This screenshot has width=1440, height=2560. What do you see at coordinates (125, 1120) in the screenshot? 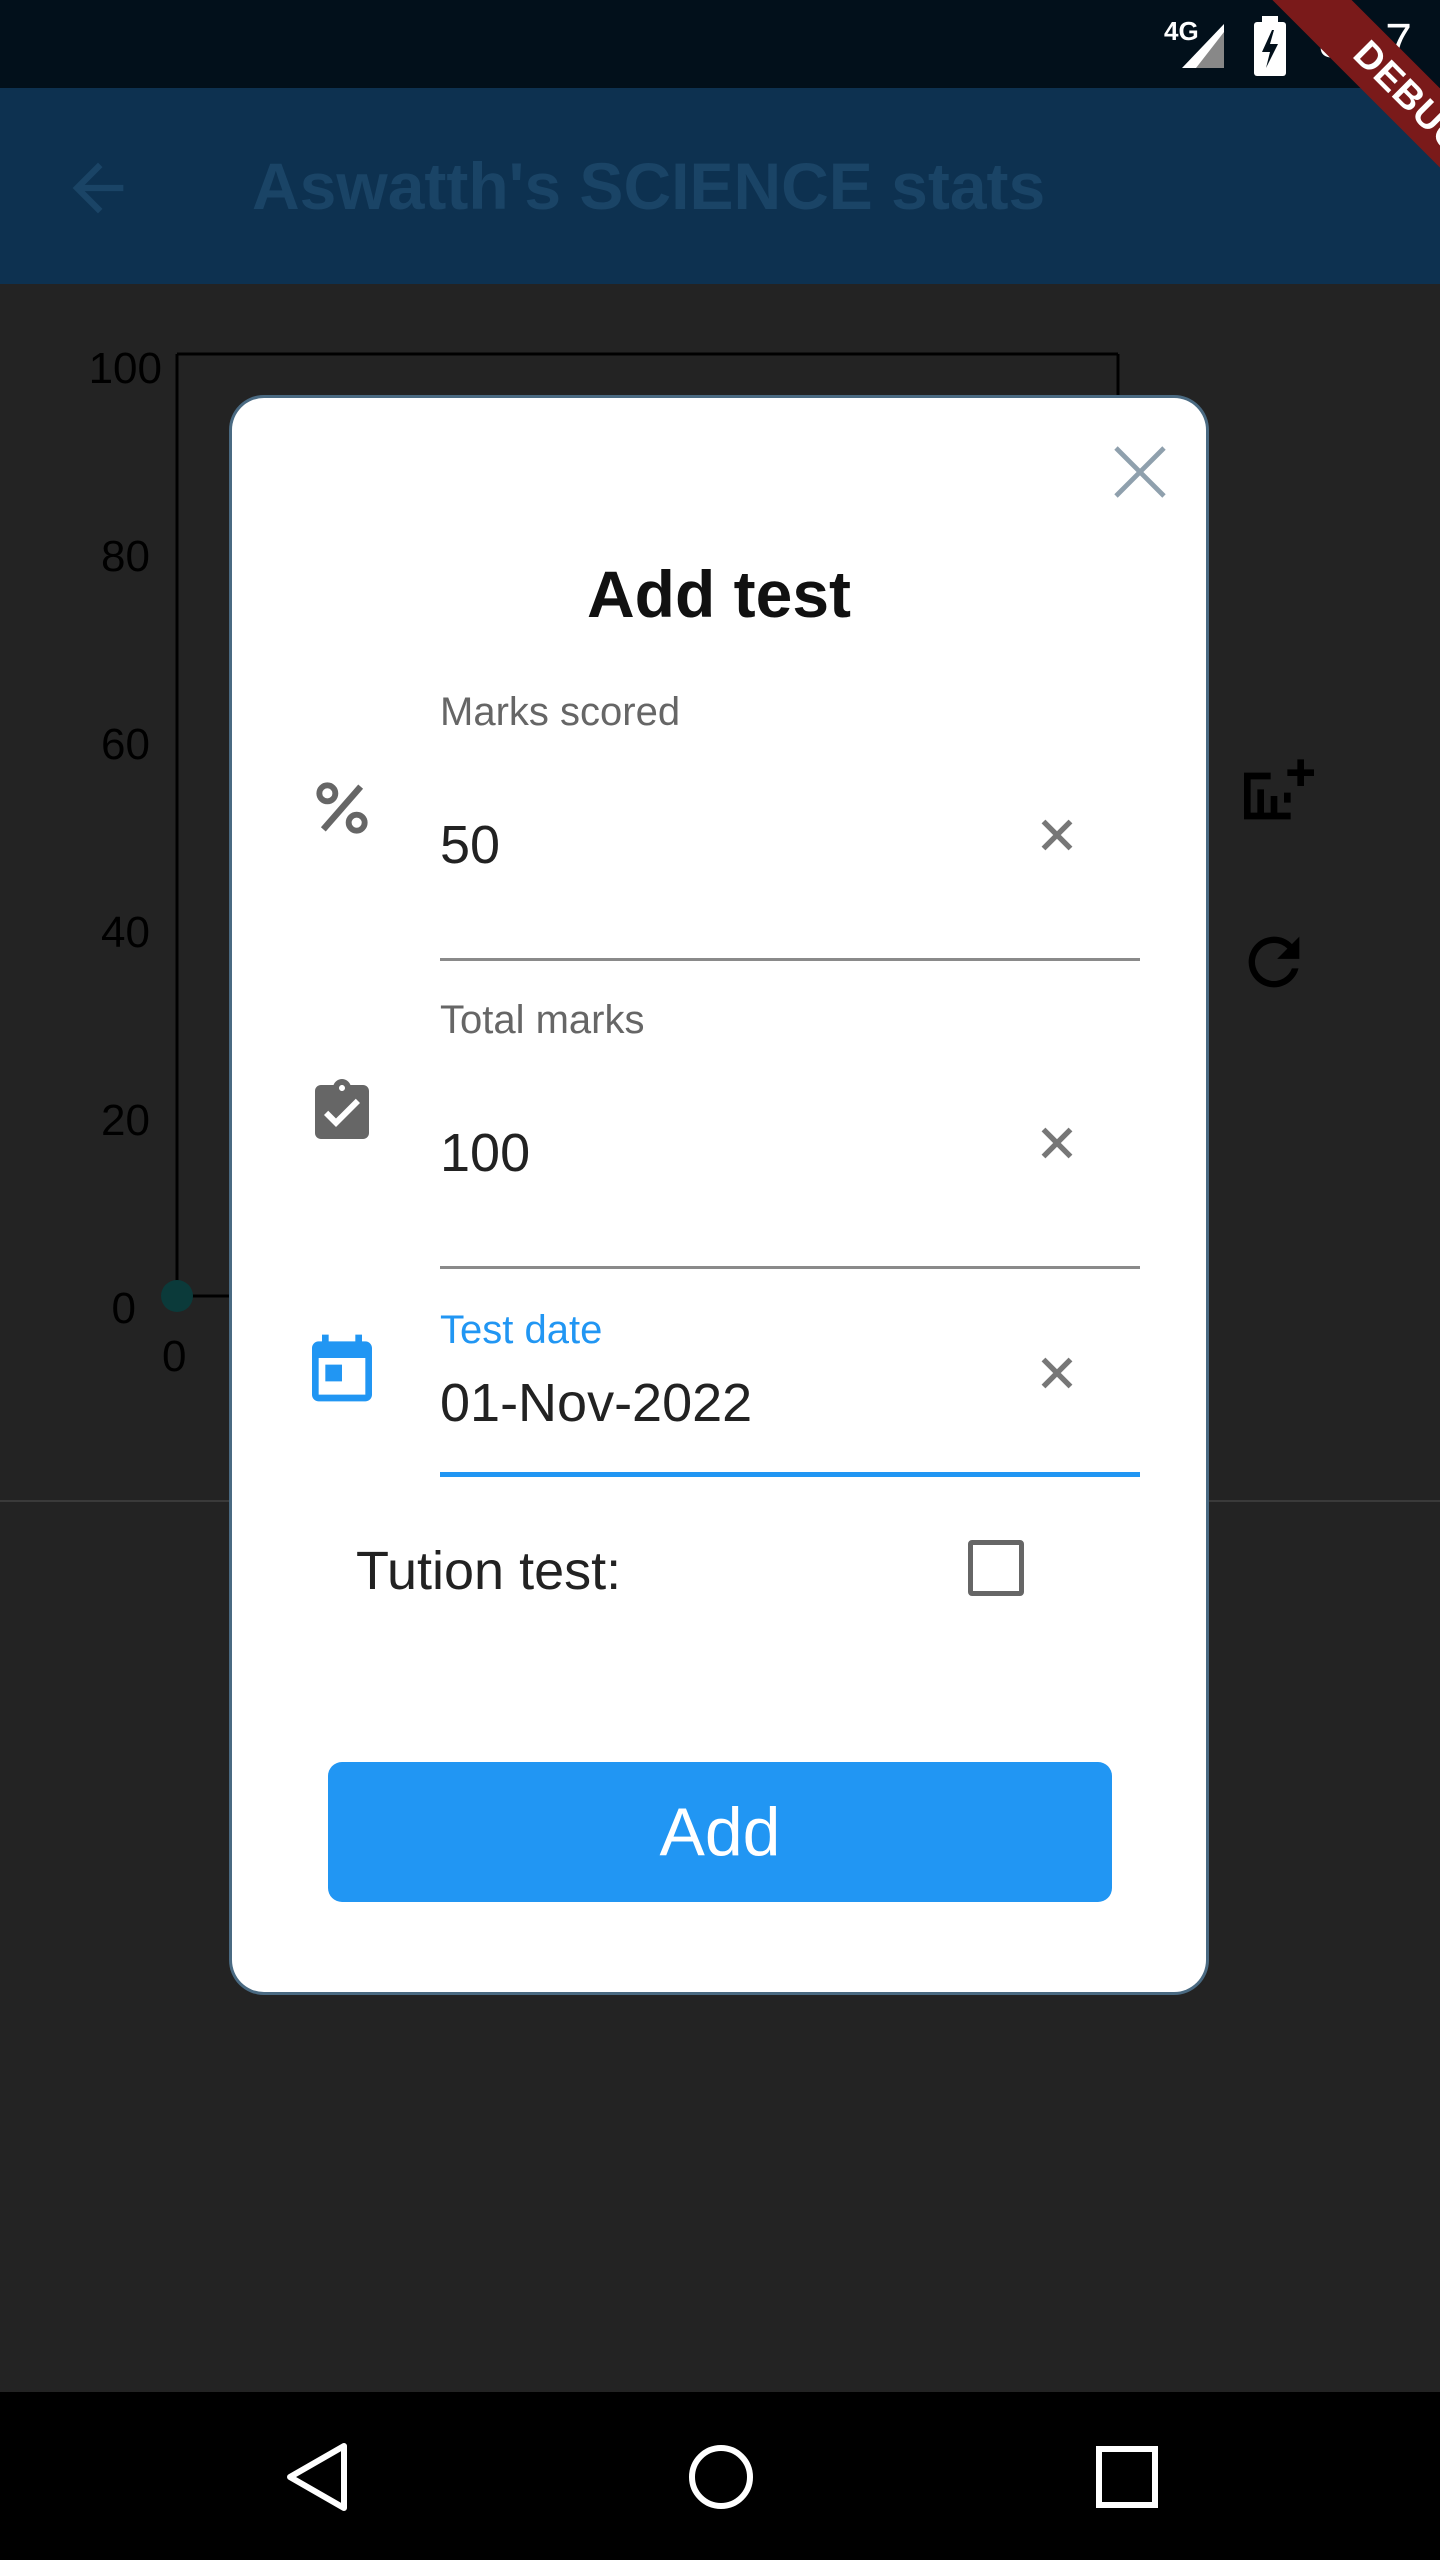
I see `y-tick-20: 20` at bounding box center [125, 1120].